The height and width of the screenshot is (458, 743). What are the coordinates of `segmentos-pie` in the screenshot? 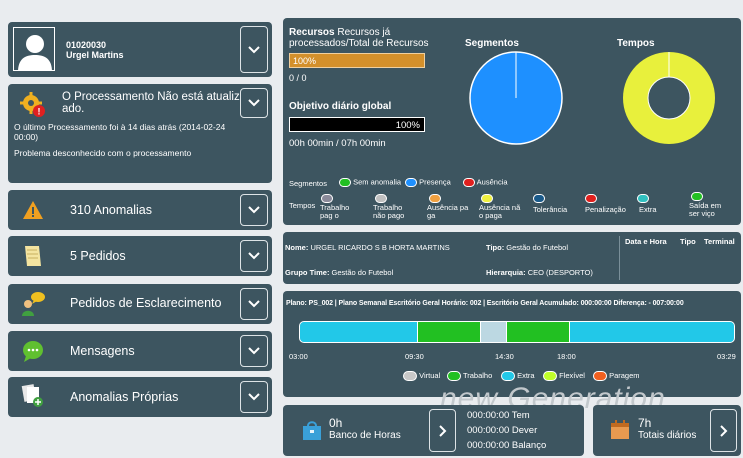 It's located at (516, 98).